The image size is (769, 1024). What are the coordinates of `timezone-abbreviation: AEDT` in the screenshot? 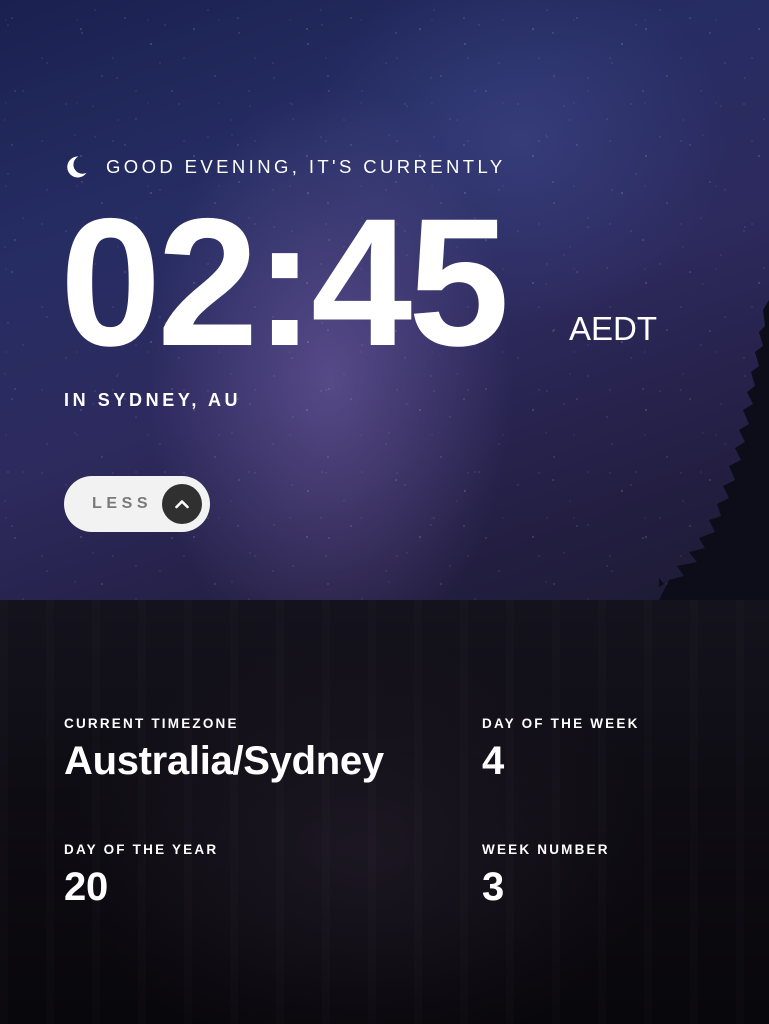 It's located at (613, 328).